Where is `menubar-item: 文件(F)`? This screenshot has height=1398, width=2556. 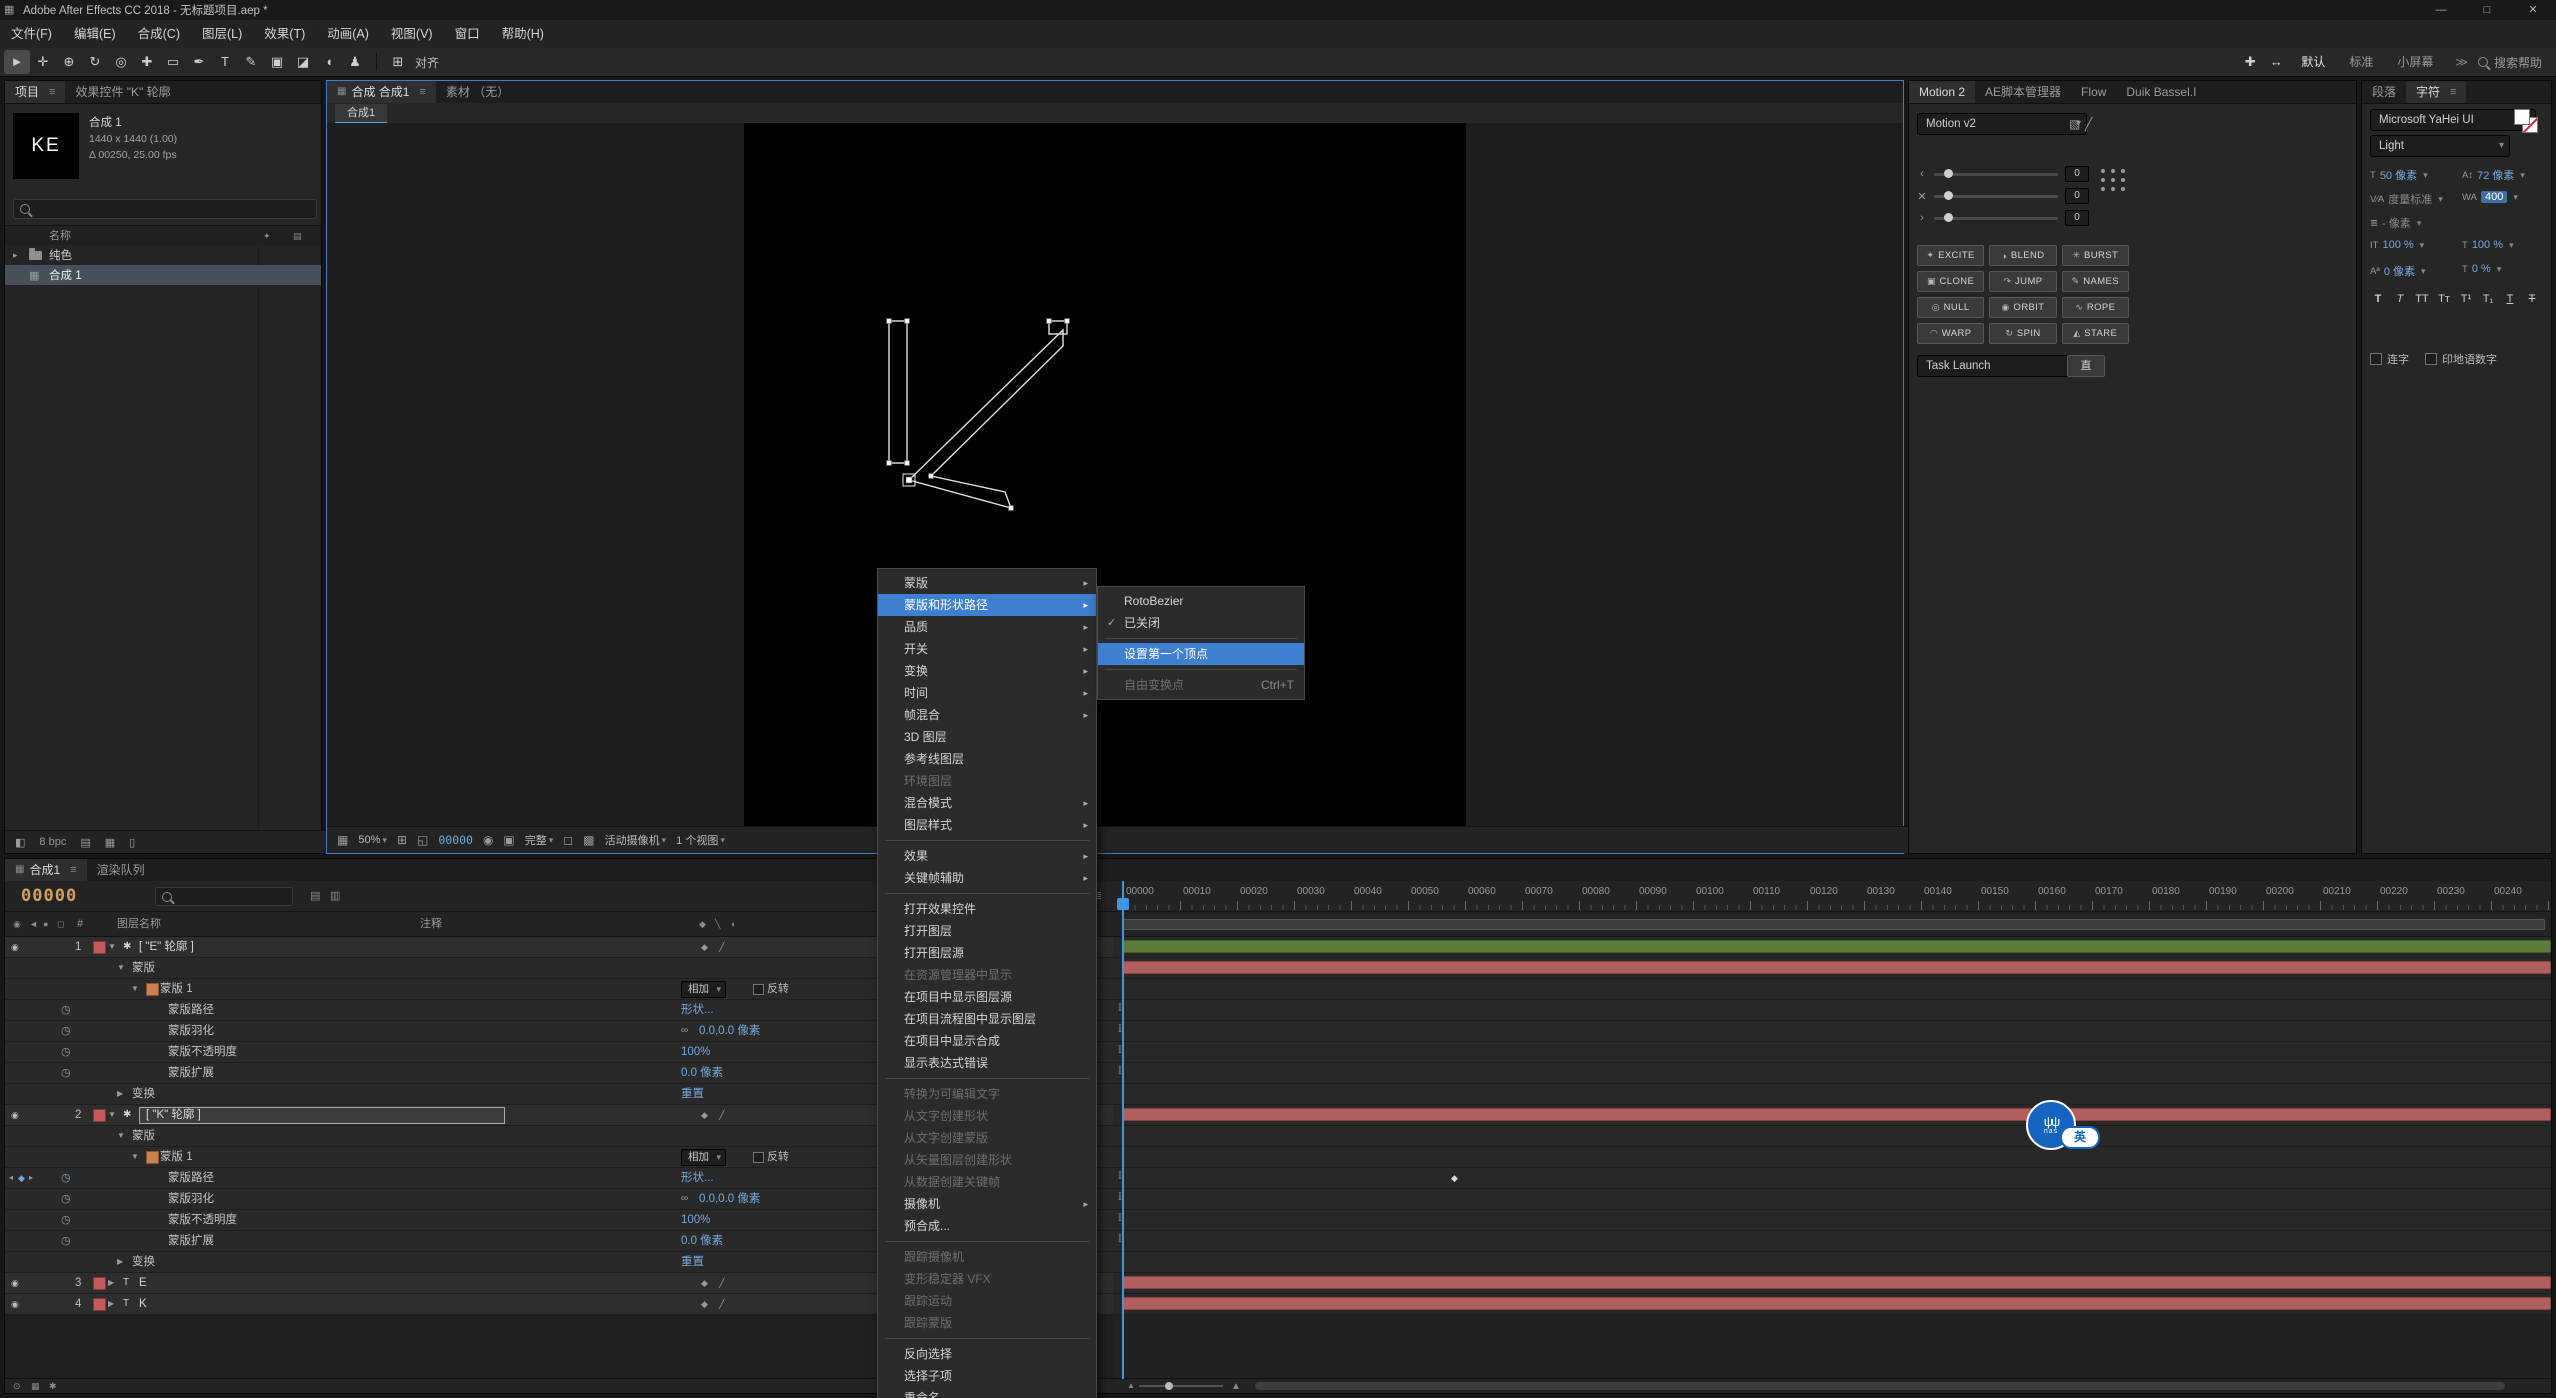 menubar-item: 文件(F) is located at coordinates (31, 34).